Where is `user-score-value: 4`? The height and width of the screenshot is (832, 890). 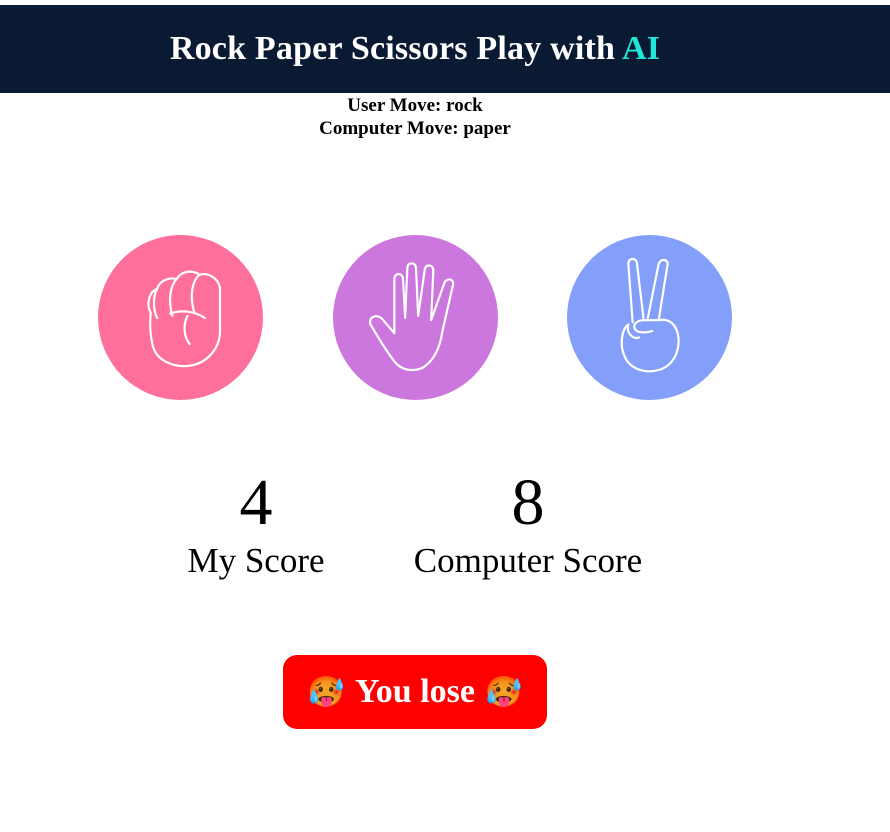
user-score-value: 4 is located at coordinates (256, 502).